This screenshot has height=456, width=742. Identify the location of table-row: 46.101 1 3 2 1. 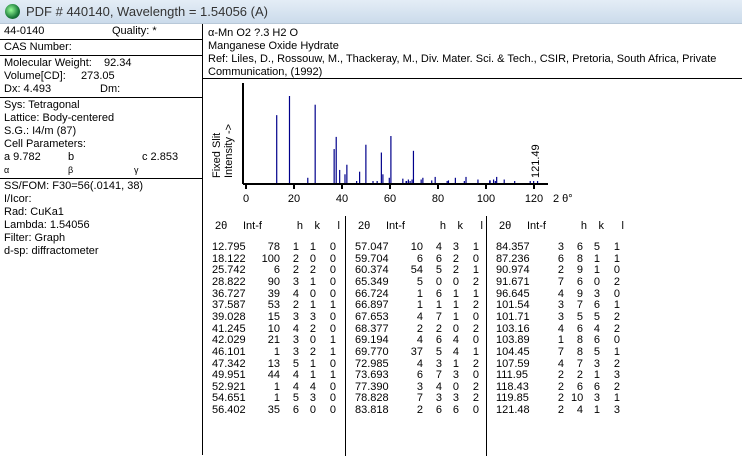
(273, 352).